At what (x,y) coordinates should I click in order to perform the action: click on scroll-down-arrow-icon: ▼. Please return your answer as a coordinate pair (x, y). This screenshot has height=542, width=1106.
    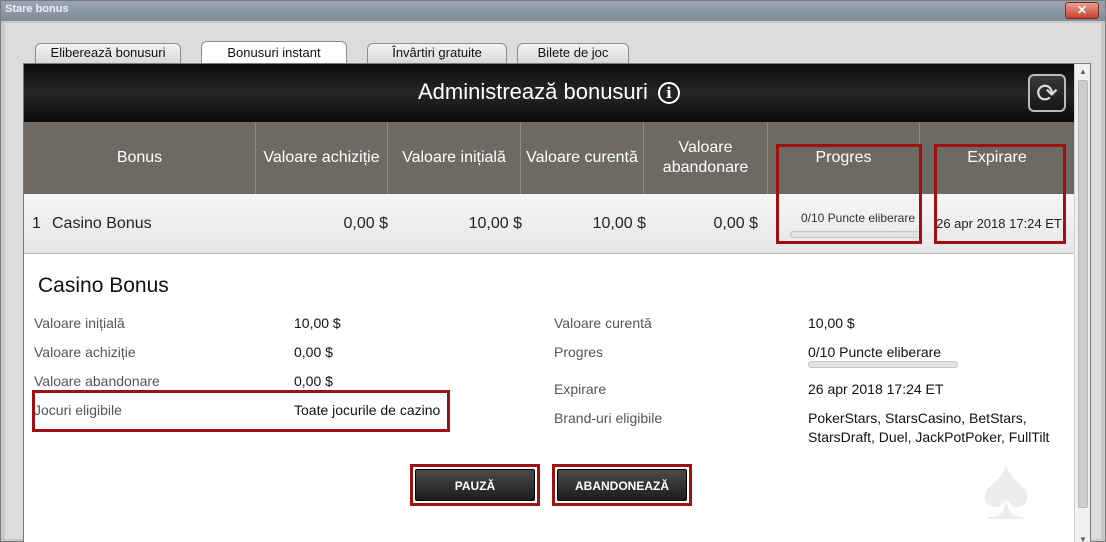
    Looking at the image, I should click on (1083, 537).